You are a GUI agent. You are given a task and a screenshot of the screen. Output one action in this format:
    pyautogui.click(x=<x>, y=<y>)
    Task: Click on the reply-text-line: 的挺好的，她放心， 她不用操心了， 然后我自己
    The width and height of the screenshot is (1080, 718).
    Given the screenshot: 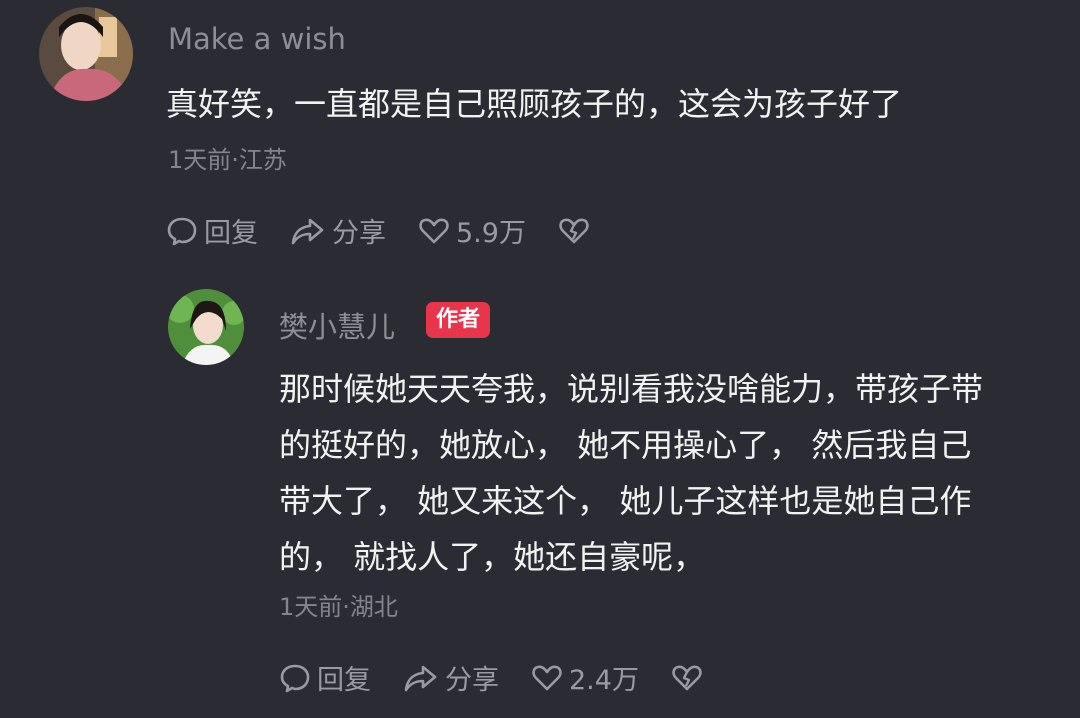 What is the action you would take?
    pyautogui.click(x=625, y=445)
    